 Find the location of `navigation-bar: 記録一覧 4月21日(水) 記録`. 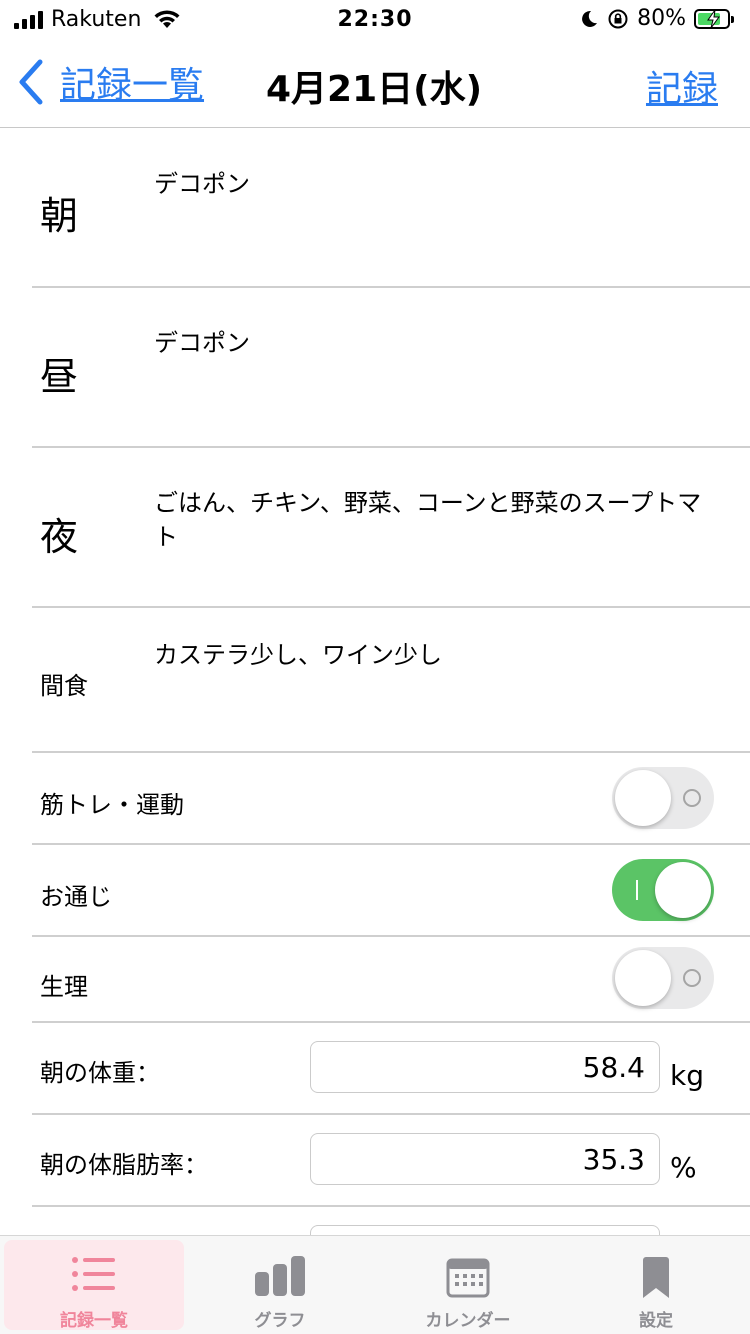

navigation-bar: 記録一覧 4月21日(水) 記録 is located at coordinates (375, 85).